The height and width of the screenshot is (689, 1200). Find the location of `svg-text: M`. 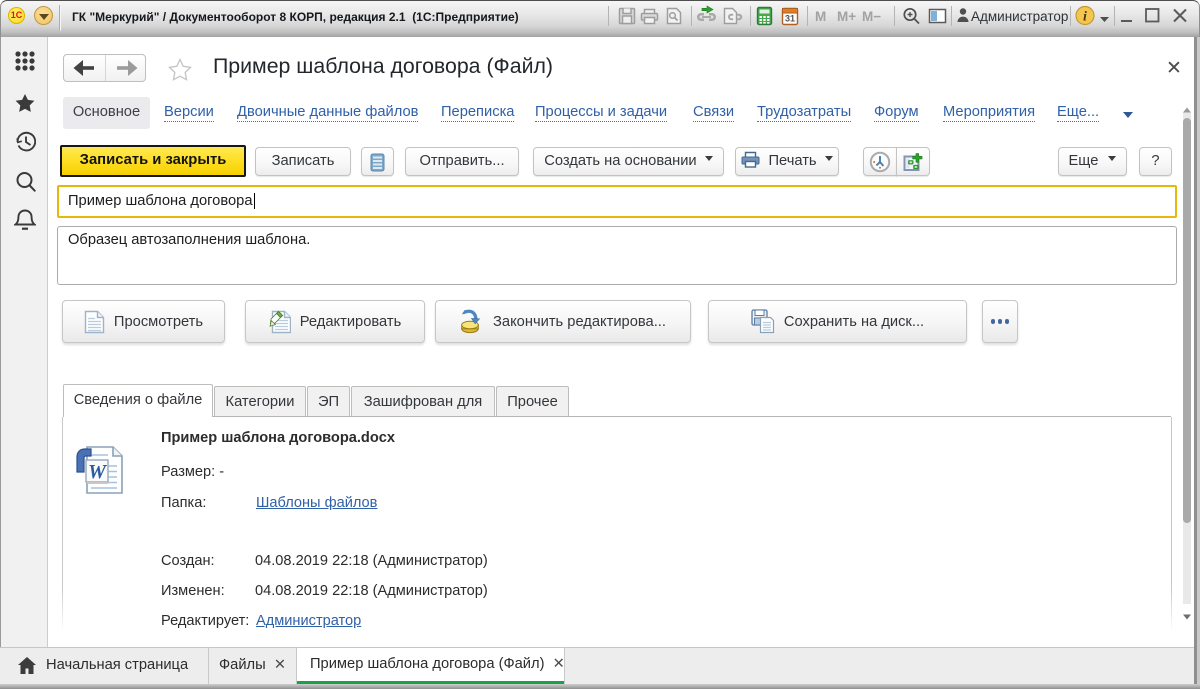

svg-text: M is located at coordinates (820, 16).